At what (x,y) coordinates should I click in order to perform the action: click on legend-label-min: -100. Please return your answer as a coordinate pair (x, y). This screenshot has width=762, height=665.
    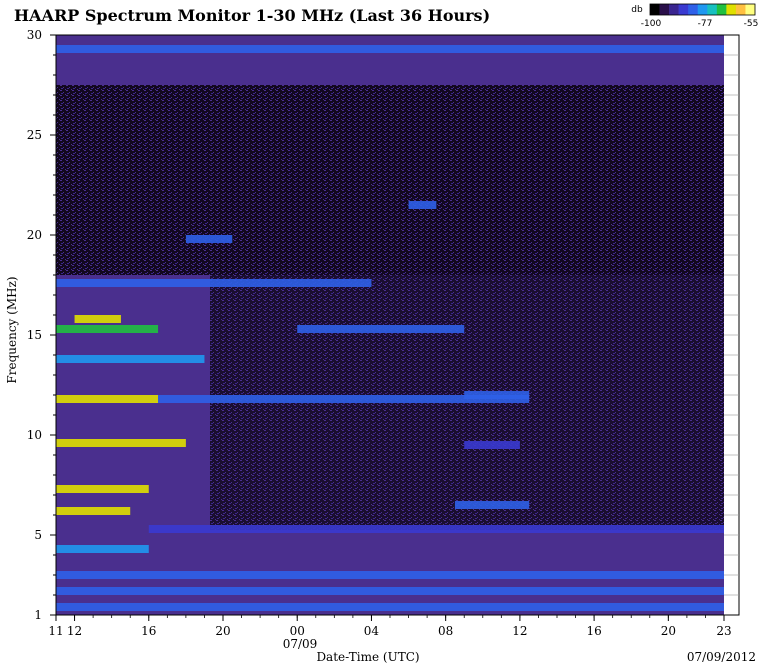
    Looking at the image, I should click on (651, 24).